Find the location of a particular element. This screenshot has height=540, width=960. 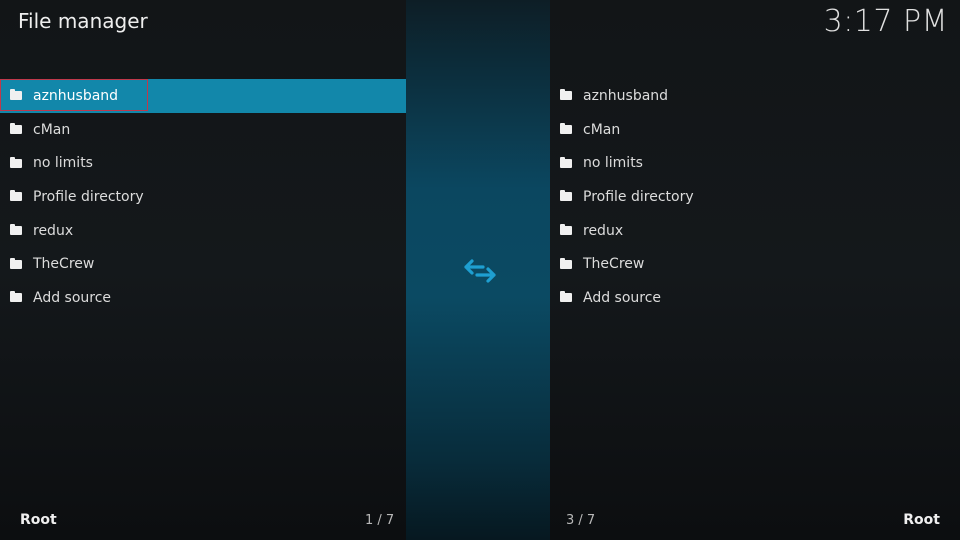

left-path-label: Root is located at coordinates (38, 520).